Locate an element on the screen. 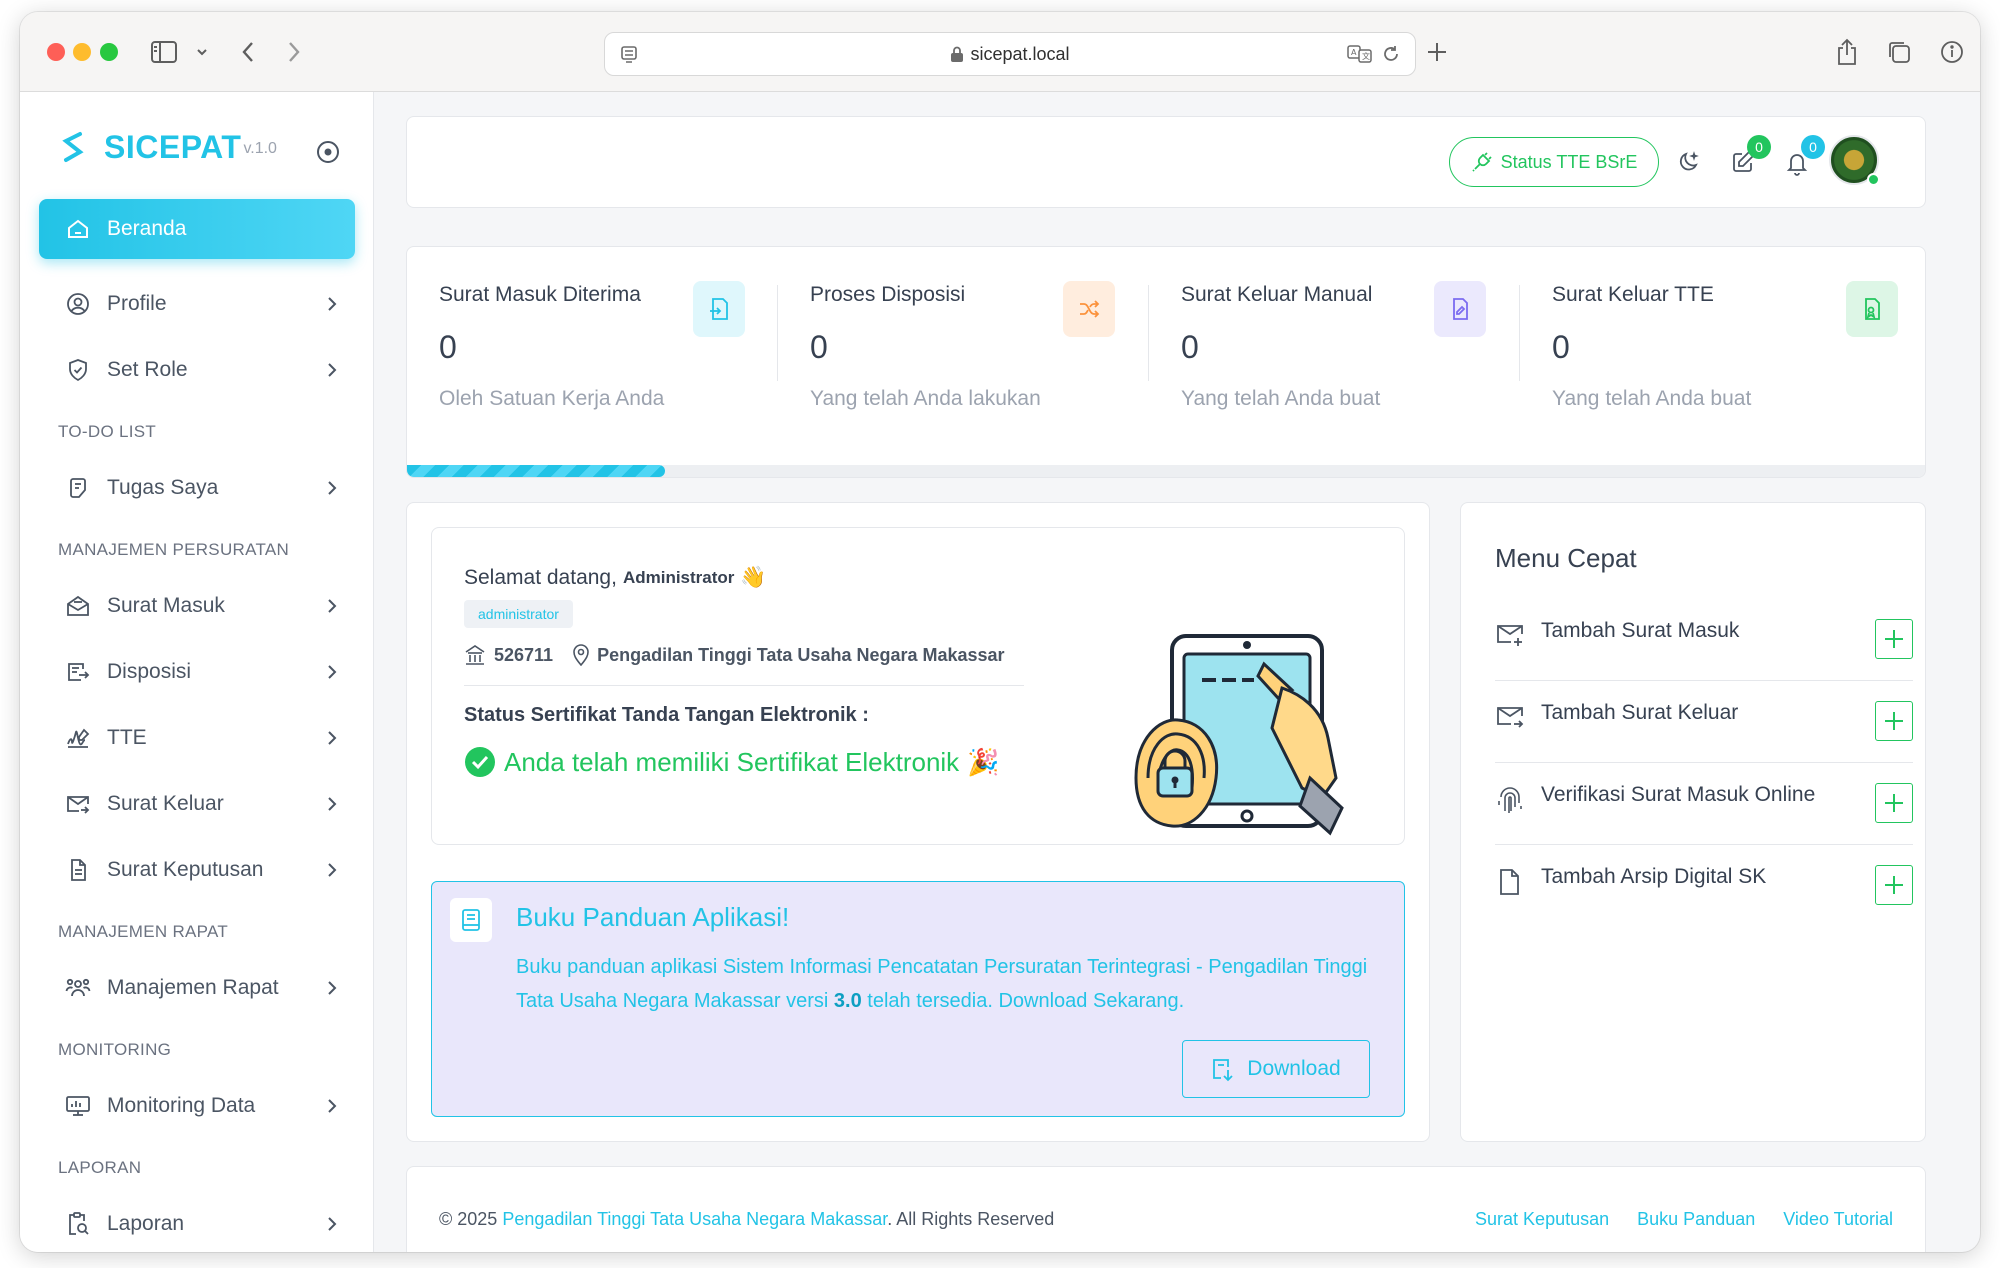  circle-dot-icon is located at coordinates (328, 152).